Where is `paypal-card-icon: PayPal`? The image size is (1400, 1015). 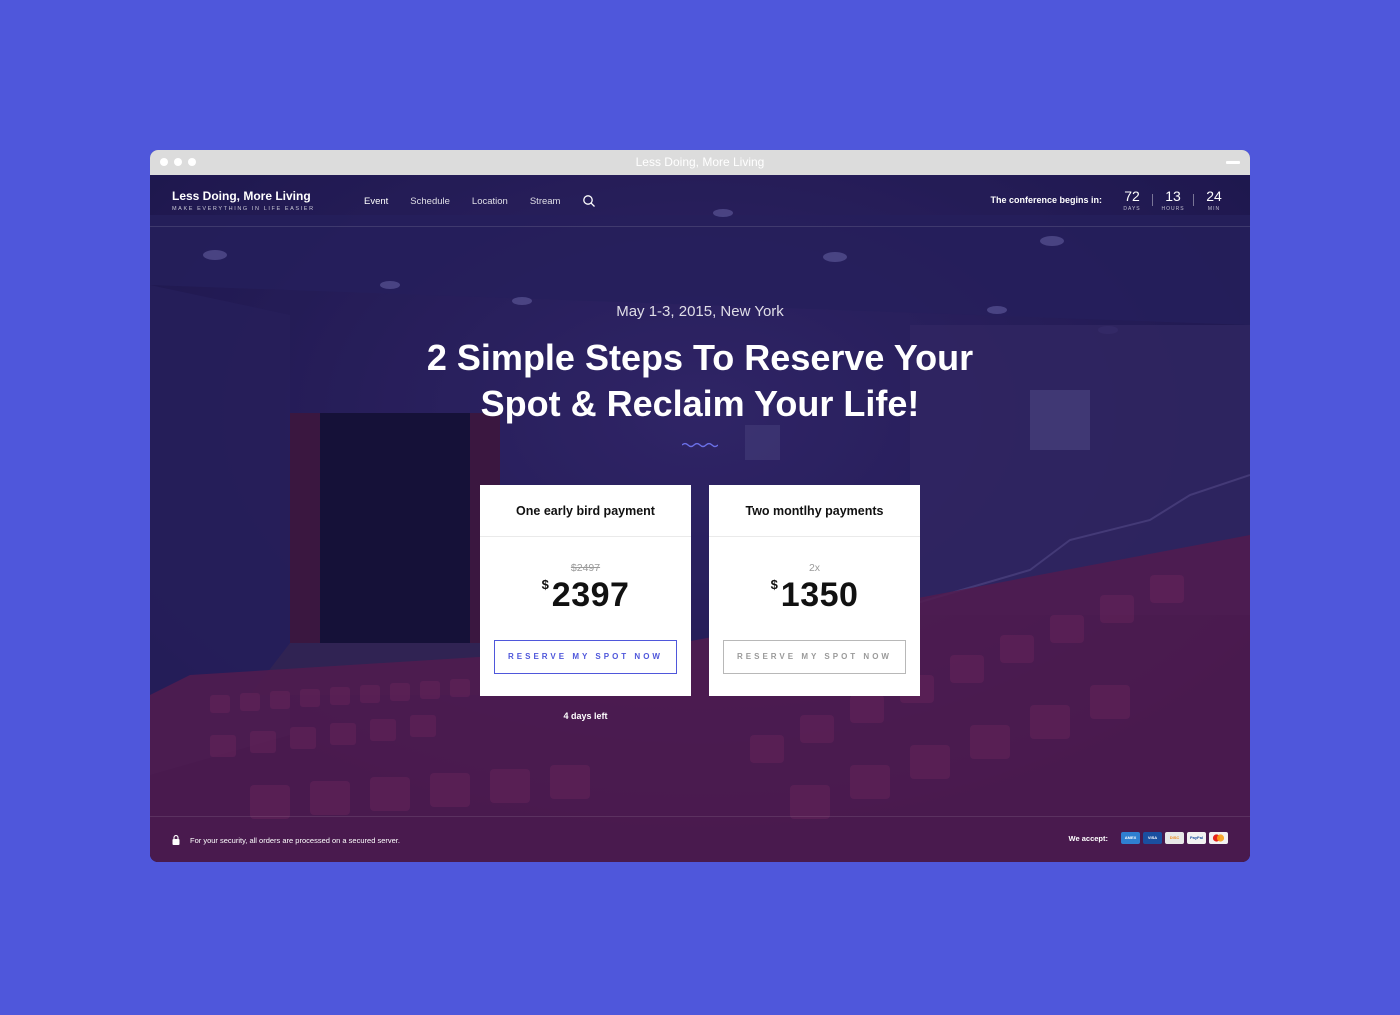 paypal-card-icon: PayPal is located at coordinates (1196, 838).